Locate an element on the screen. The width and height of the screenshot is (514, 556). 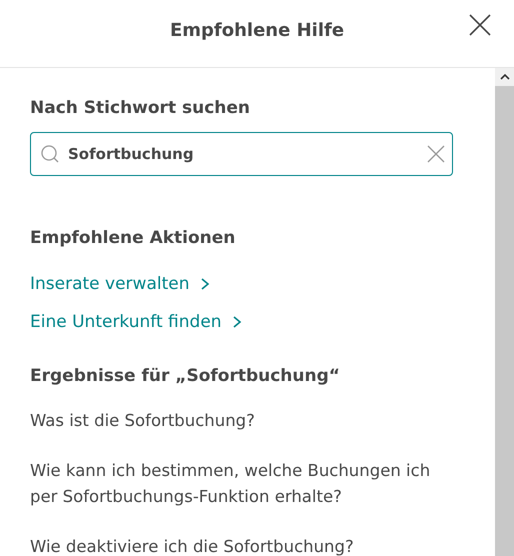
close-icon is located at coordinates (480, 25).